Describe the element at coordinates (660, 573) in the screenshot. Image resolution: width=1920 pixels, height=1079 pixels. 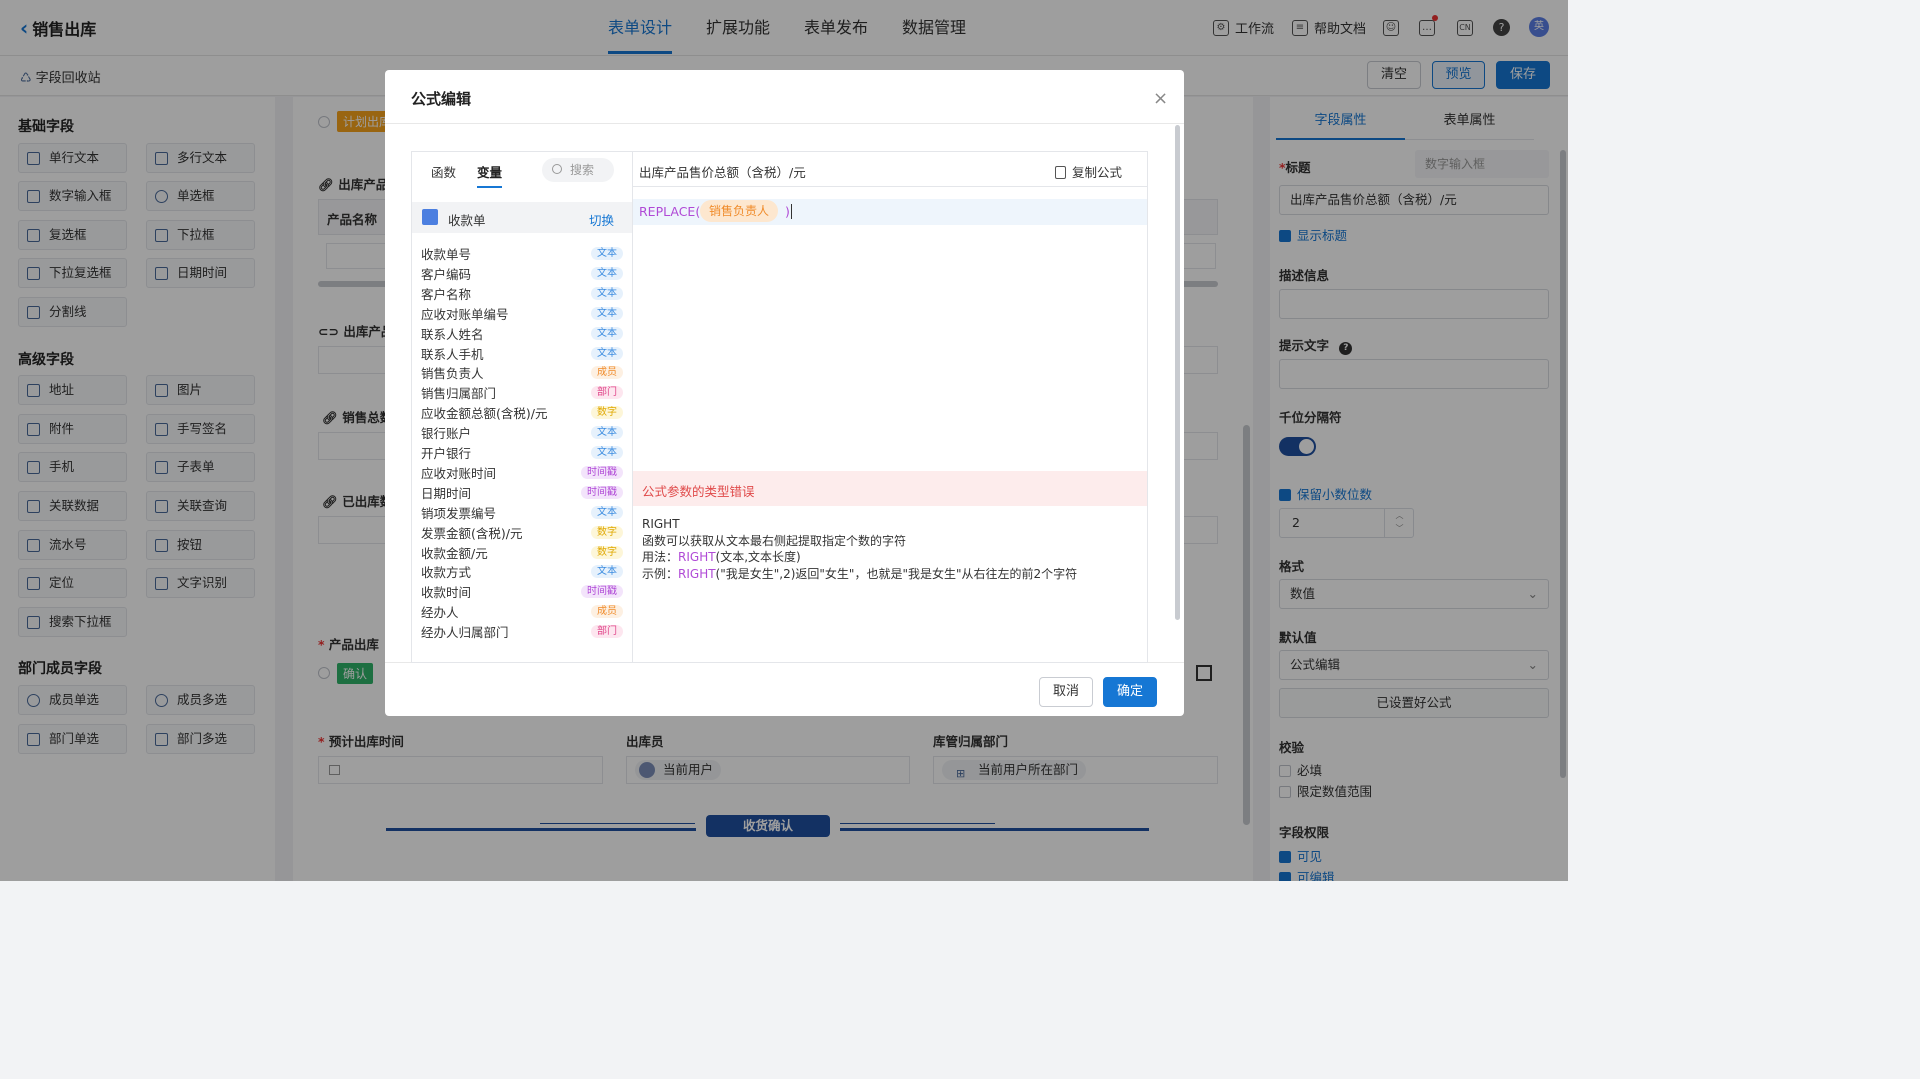
I see `example-label: 示例：` at that location.